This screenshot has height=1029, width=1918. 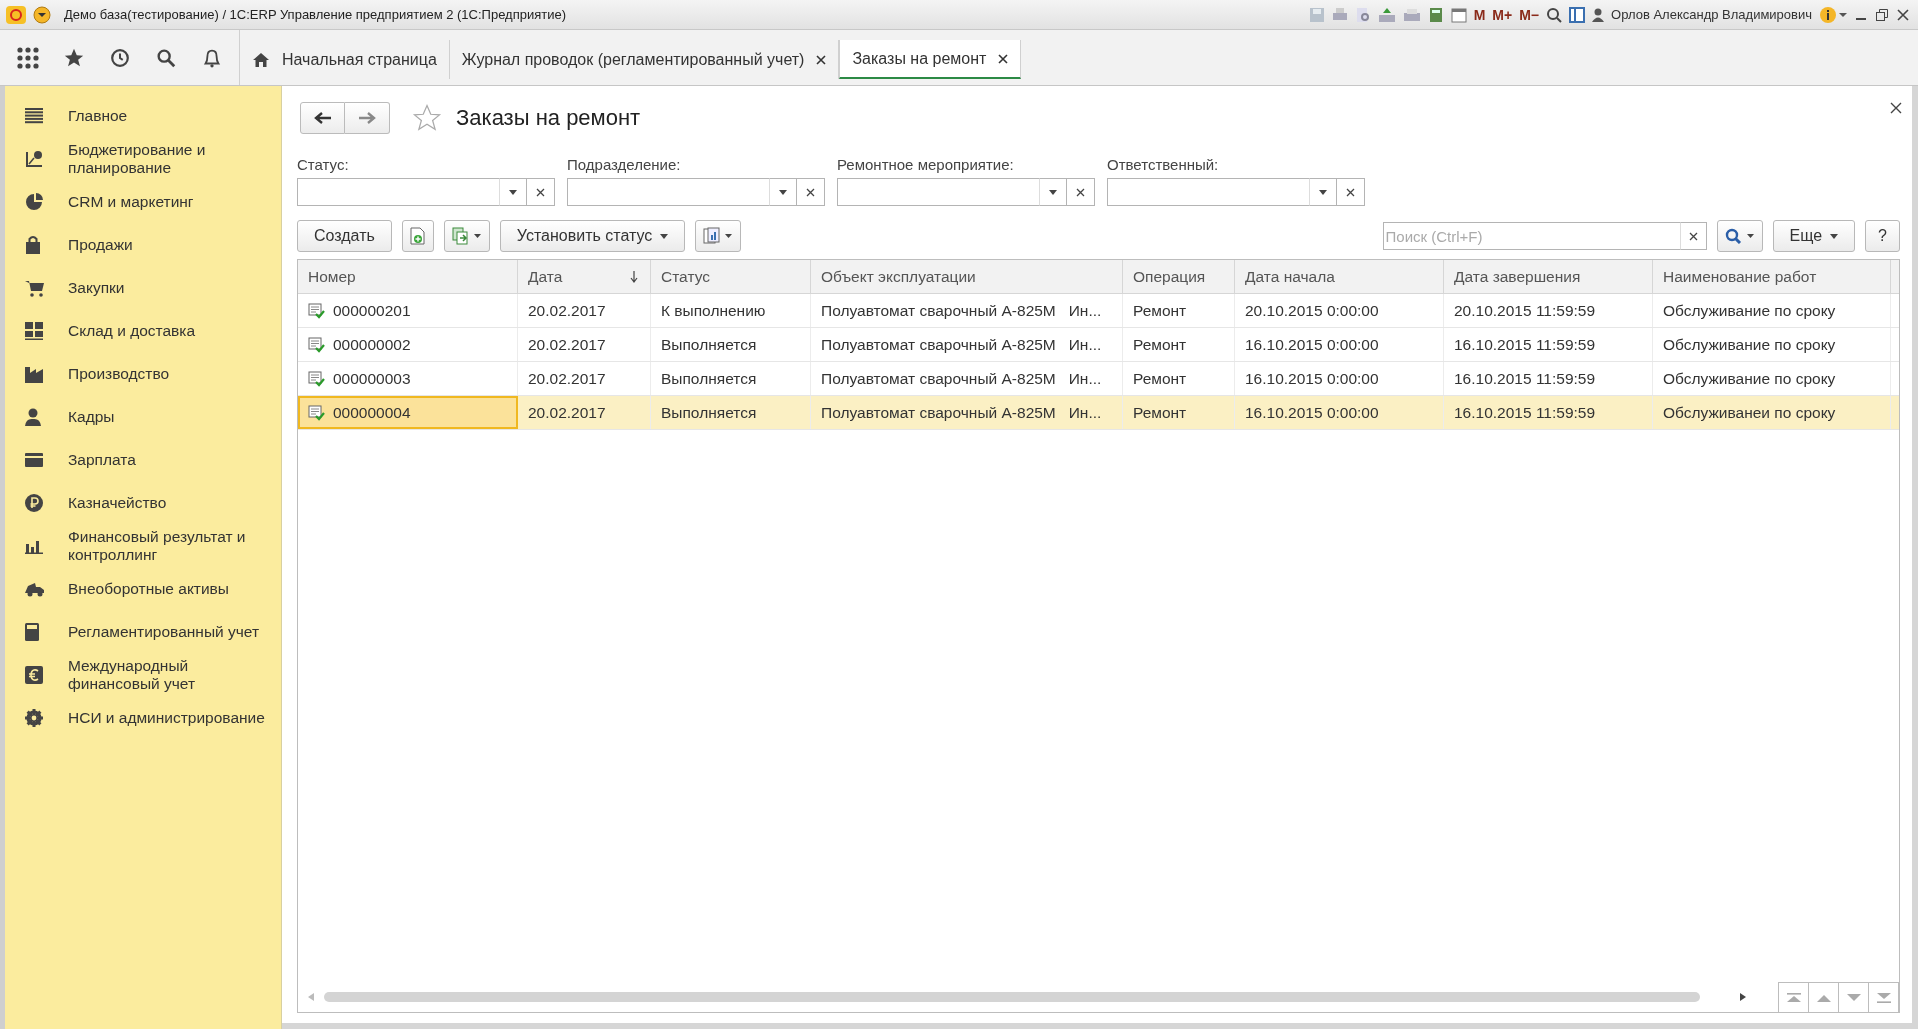 I want to click on calendar-icon, so click(x=1458, y=14).